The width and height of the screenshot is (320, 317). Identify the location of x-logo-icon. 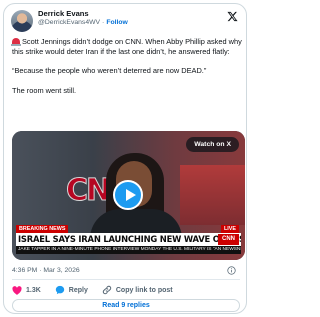
(232, 16).